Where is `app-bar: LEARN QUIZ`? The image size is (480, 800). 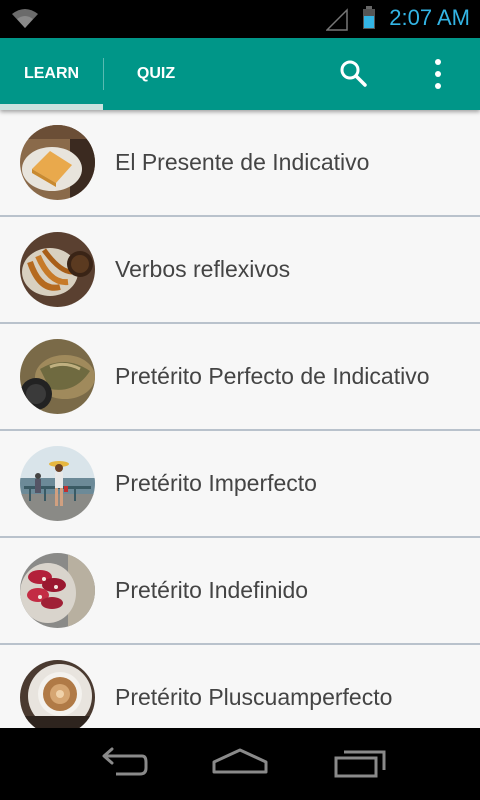 app-bar: LEARN QUIZ is located at coordinates (240, 74).